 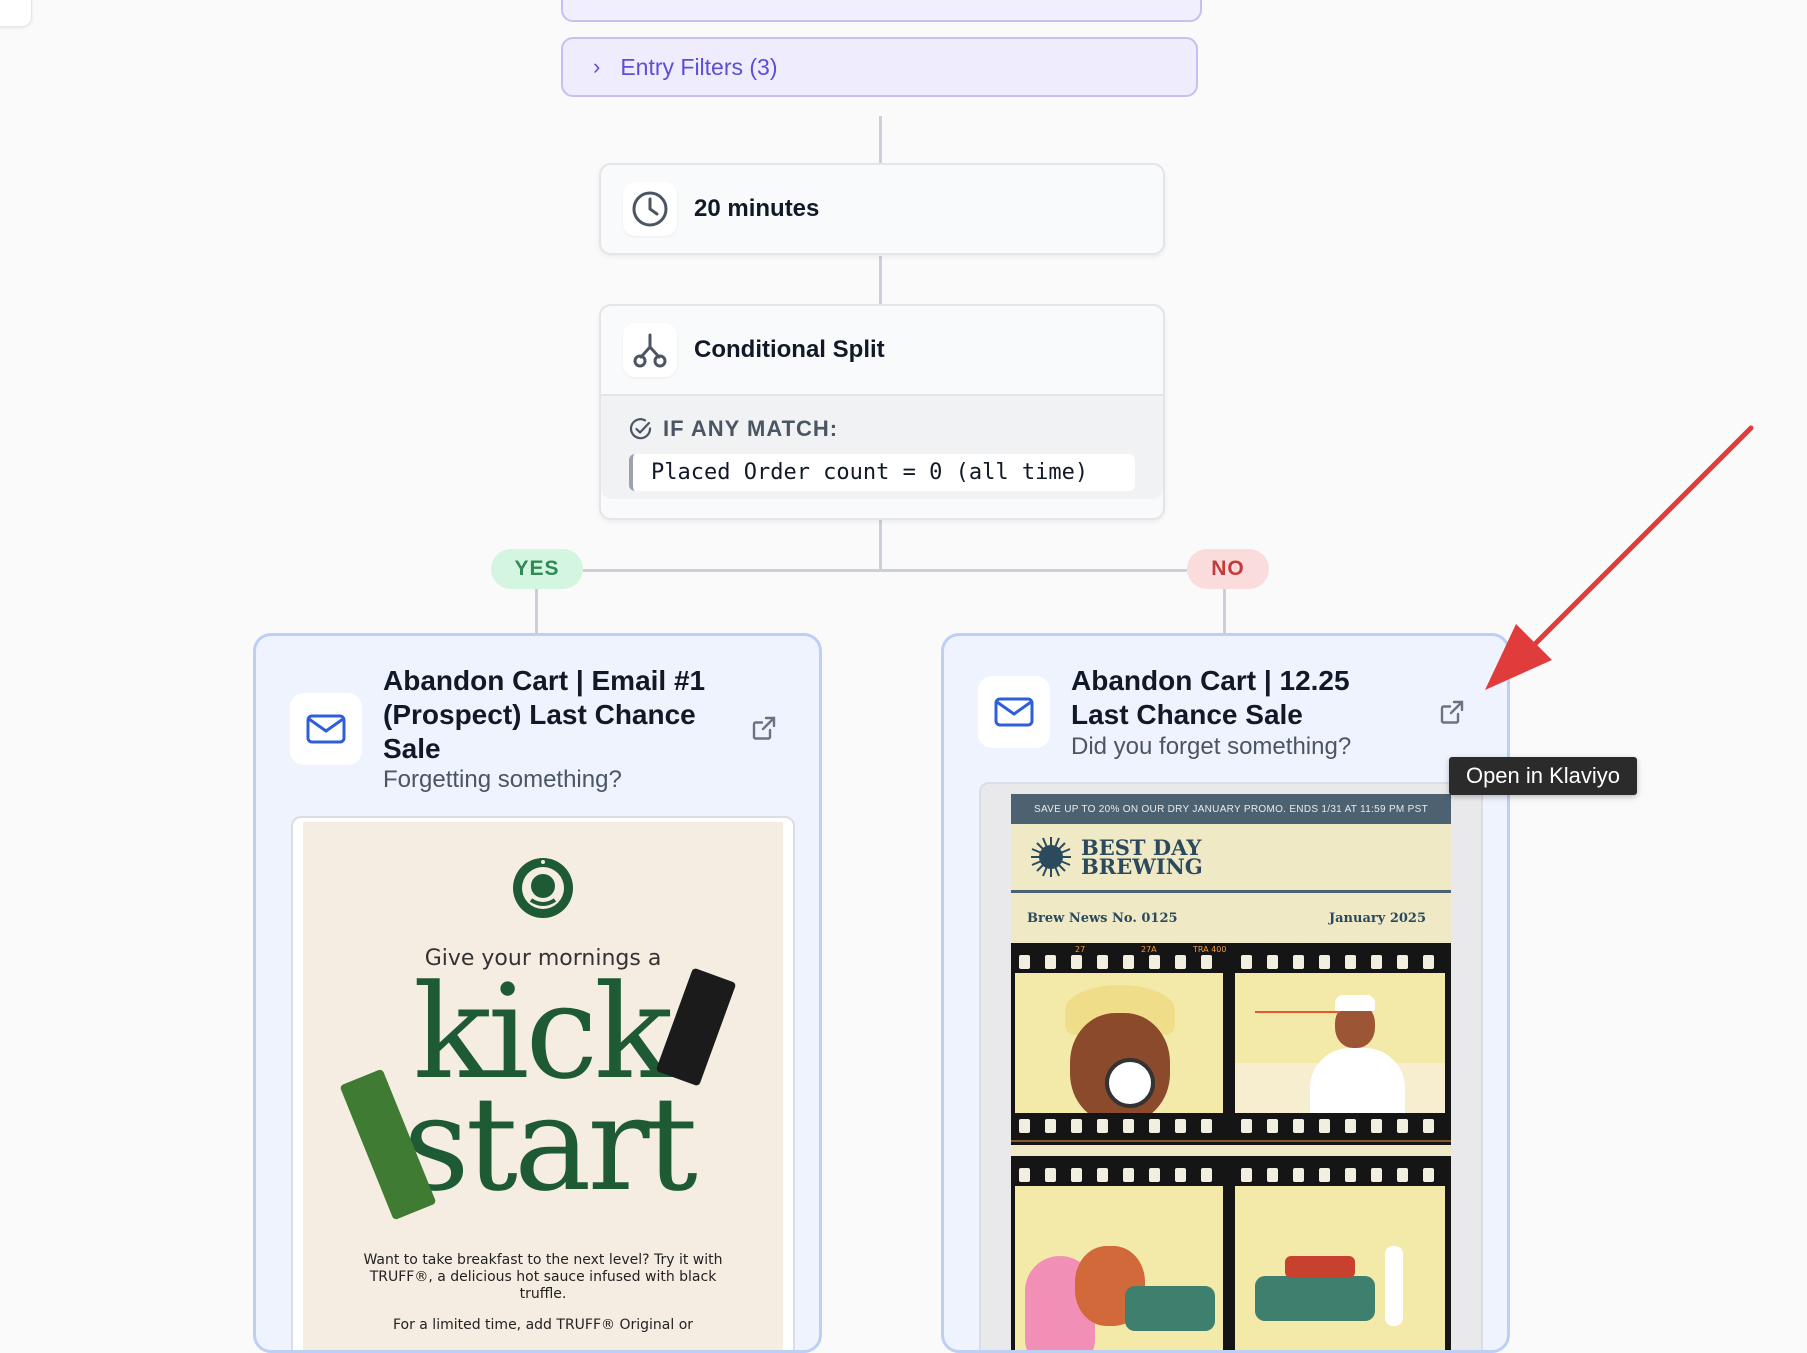 I want to click on branch-connector, so click(x=885, y=570).